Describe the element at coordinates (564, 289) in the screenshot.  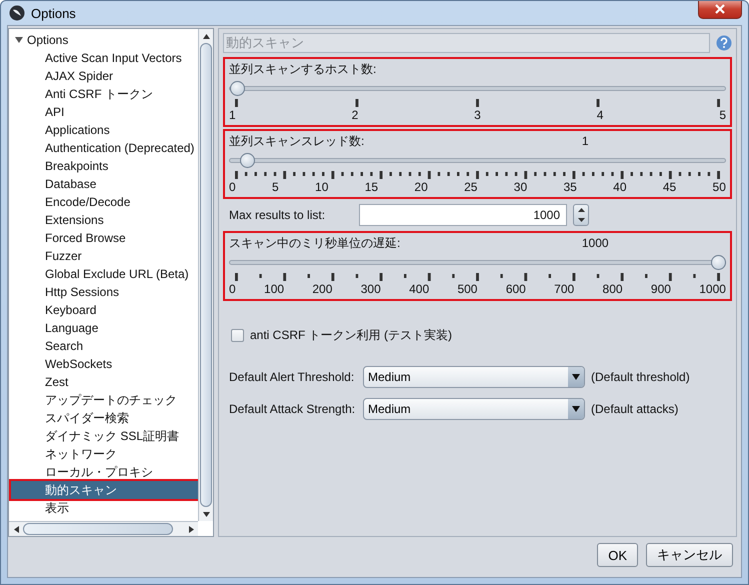
I see `tick-label: 700` at that location.